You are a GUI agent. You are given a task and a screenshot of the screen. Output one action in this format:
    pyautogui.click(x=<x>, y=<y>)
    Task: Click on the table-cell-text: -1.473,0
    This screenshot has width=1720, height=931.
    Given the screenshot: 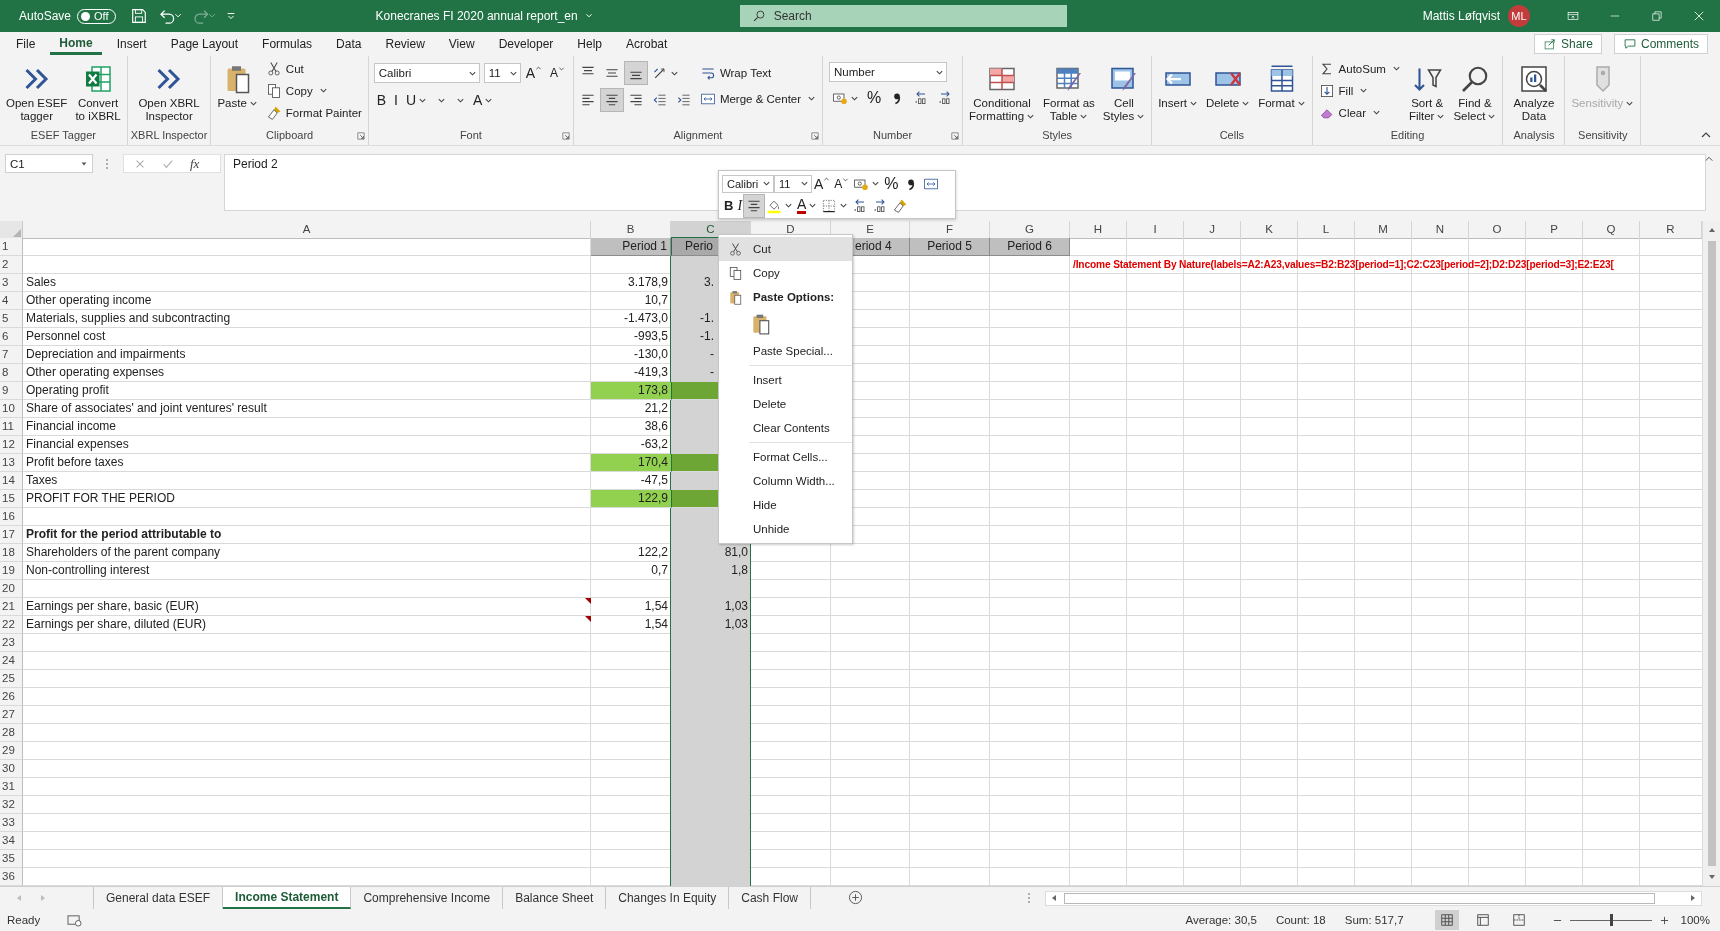 What is the action you would take?
    pyautogui.click(x=645, y=318)
    